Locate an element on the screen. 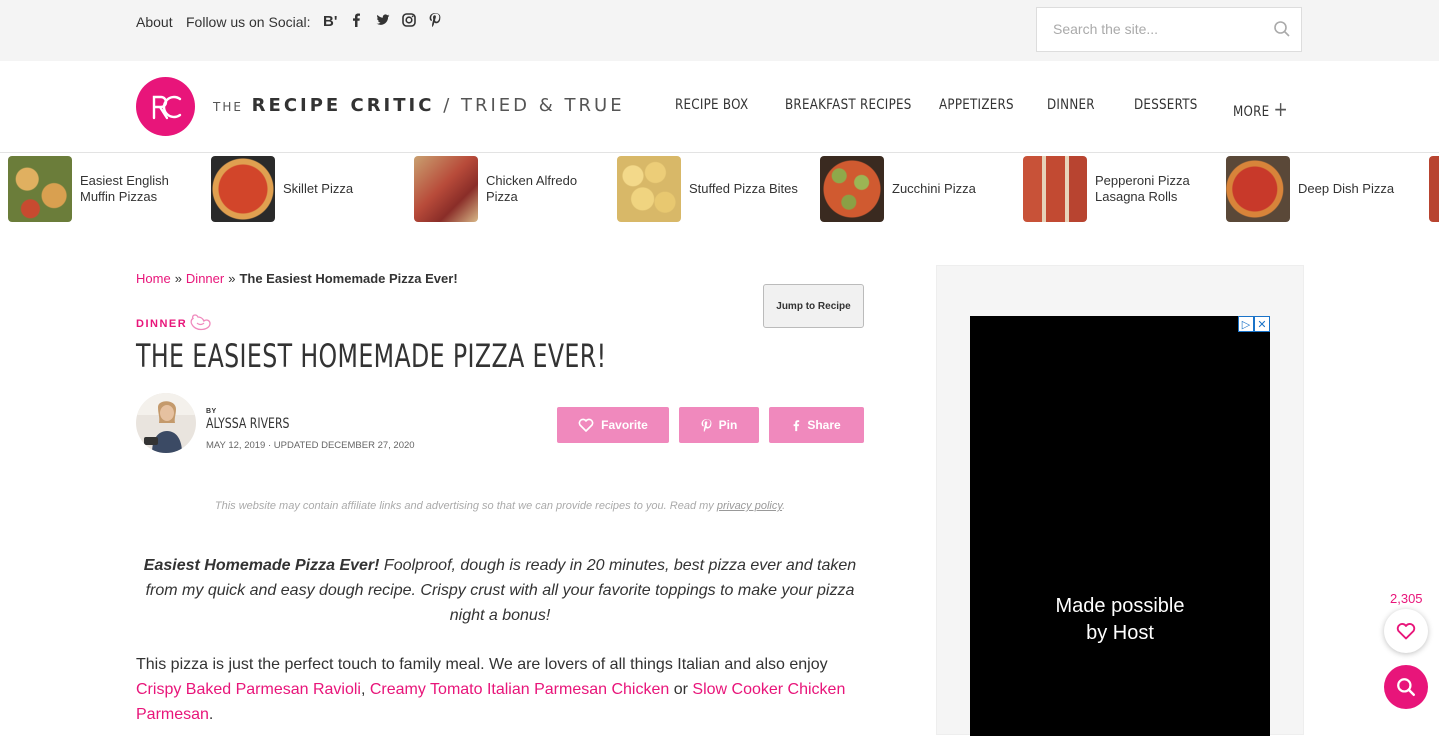  about-link: About is located at coordinates (154, 22).